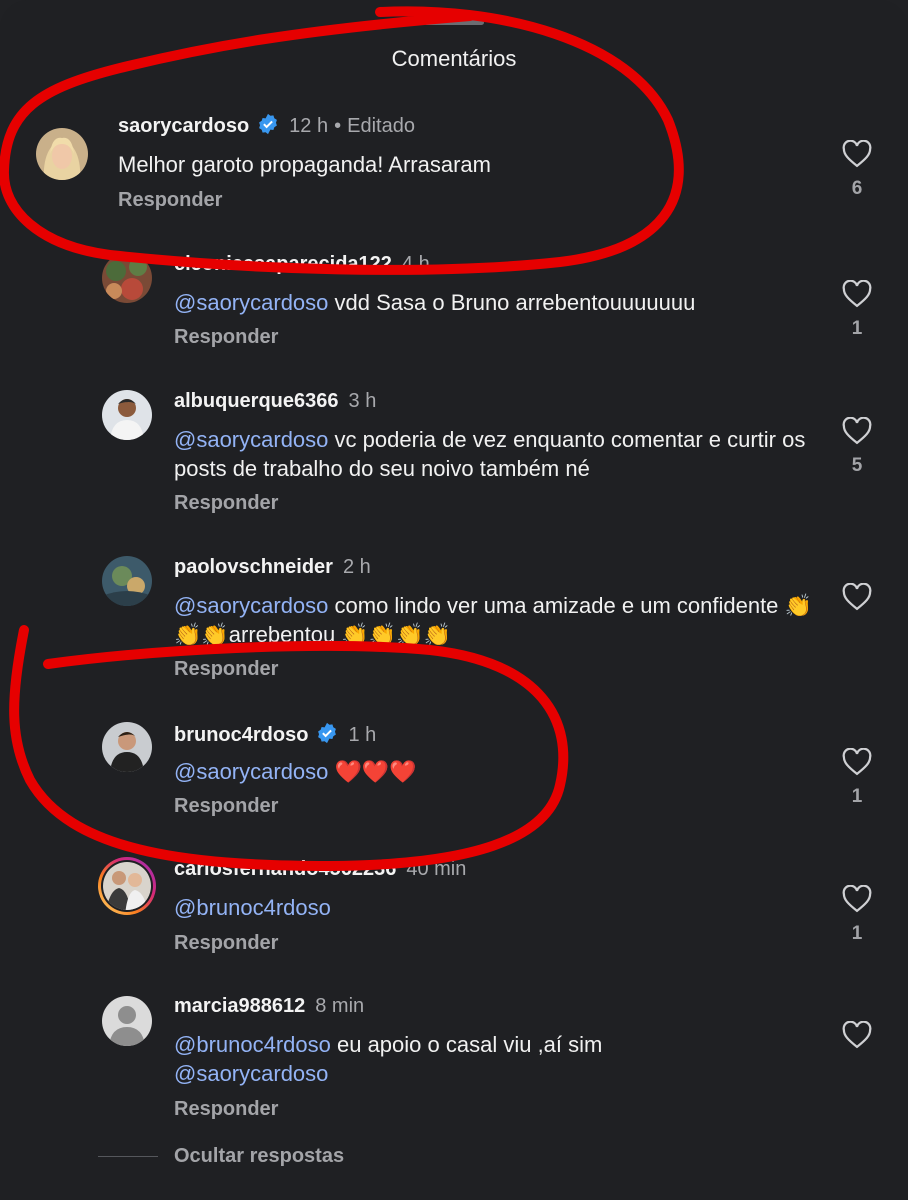  What do you see at coordinates (259, 1156) in the screenshot?
I see `hide-replies-button: Ocultar respostas` at bounding box center [259, 1156].